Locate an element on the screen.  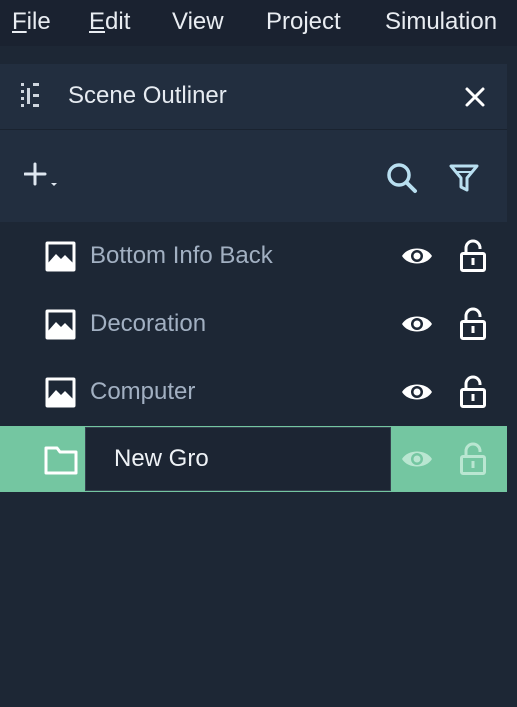
folder-icon is located at coordinates (61, 462).